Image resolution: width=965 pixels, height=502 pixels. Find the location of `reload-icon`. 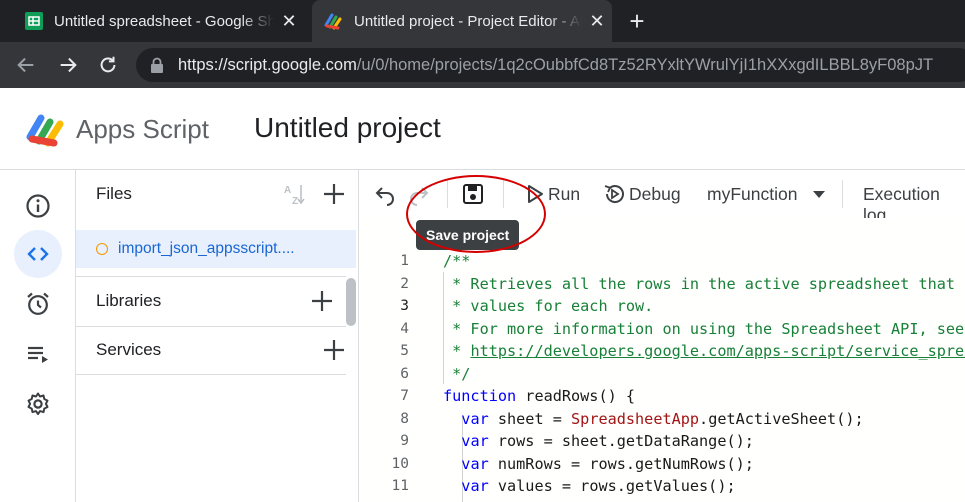

reload-icon is located at coordinates (108, 65).